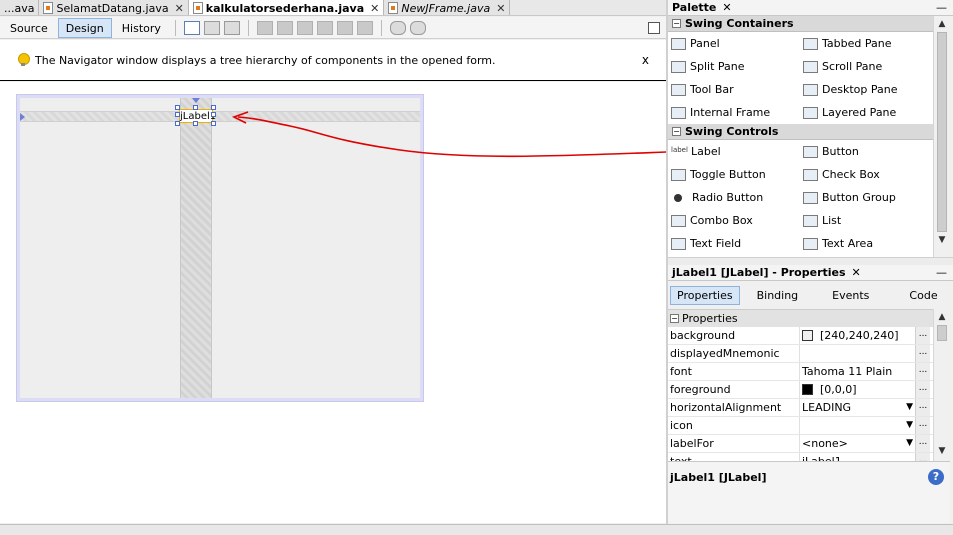  I want to click on property-value: ▼, so click(857, 425).